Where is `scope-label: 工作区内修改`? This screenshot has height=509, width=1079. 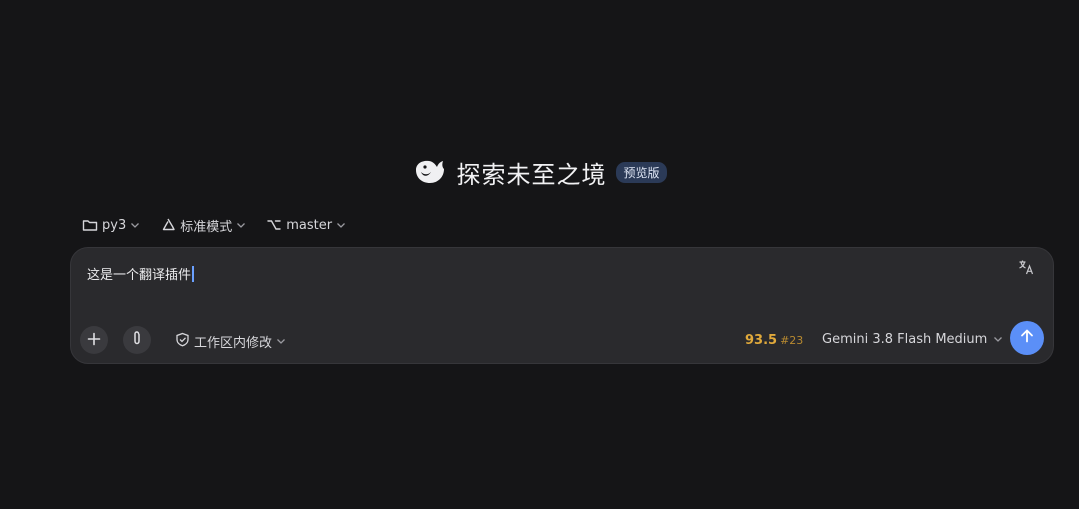
scope-label: 工作区内修改 is located at coordinates (233, 343).